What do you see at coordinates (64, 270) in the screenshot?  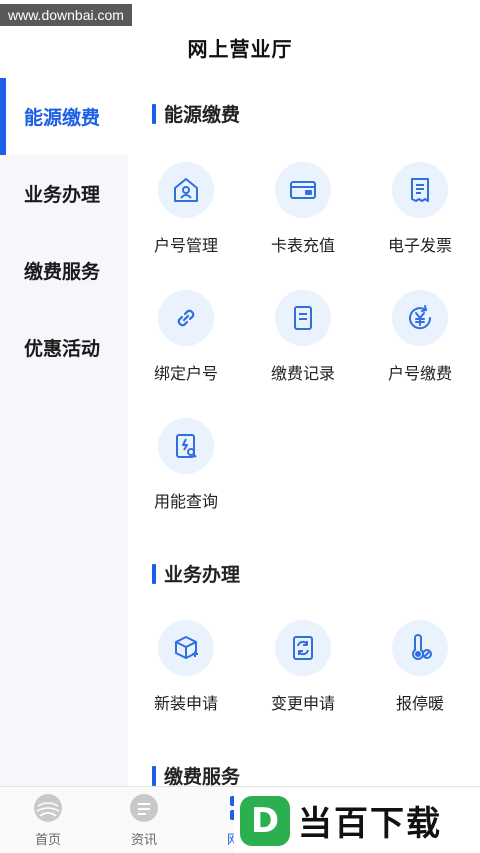 I see `sidebar-item-payment-service: 缴费服务` at bounding box center [64, 270].